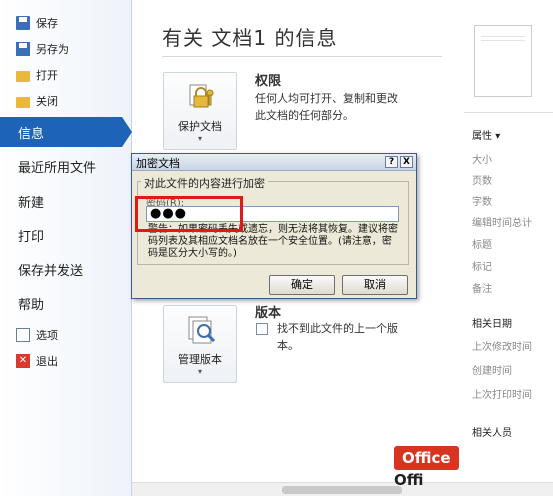 The image size is (553, 496). What do you see at coordinates (202, 330) in the screenshot?
I see `versions-icon` at bounding box center [202, 330].